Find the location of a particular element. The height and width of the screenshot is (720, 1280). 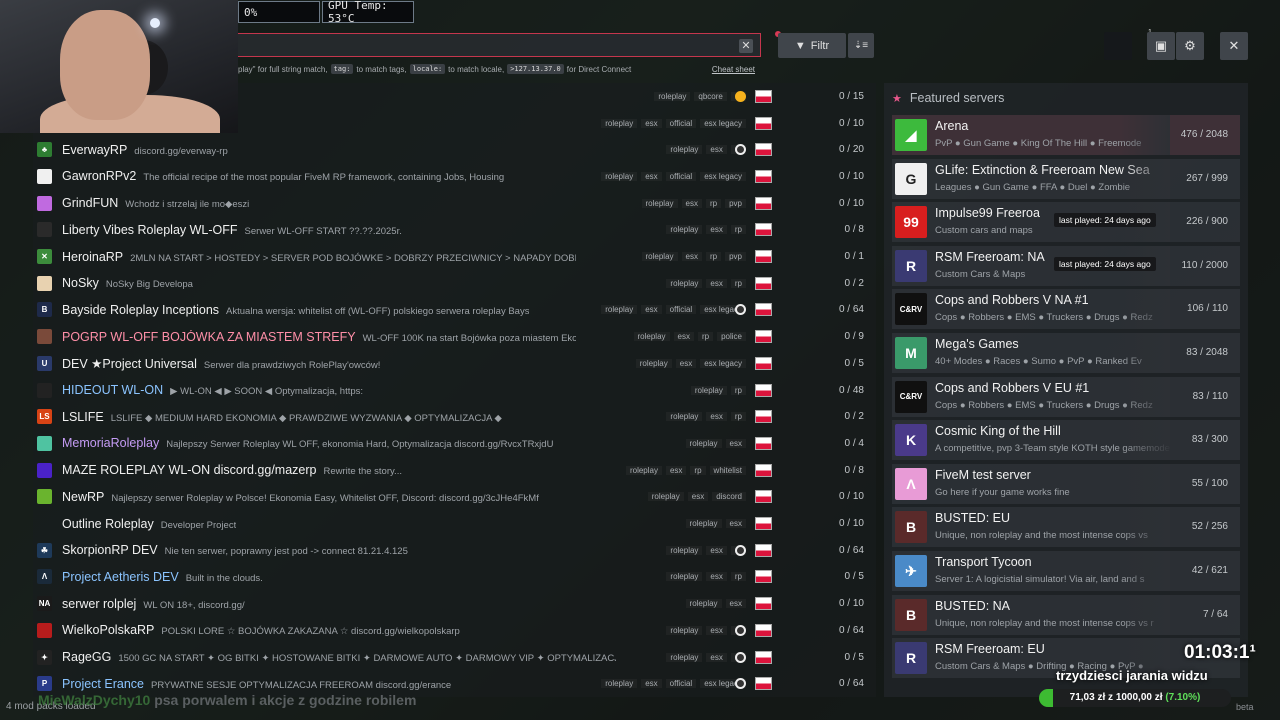

server-tag: discord is located at coordinates (729, 497).